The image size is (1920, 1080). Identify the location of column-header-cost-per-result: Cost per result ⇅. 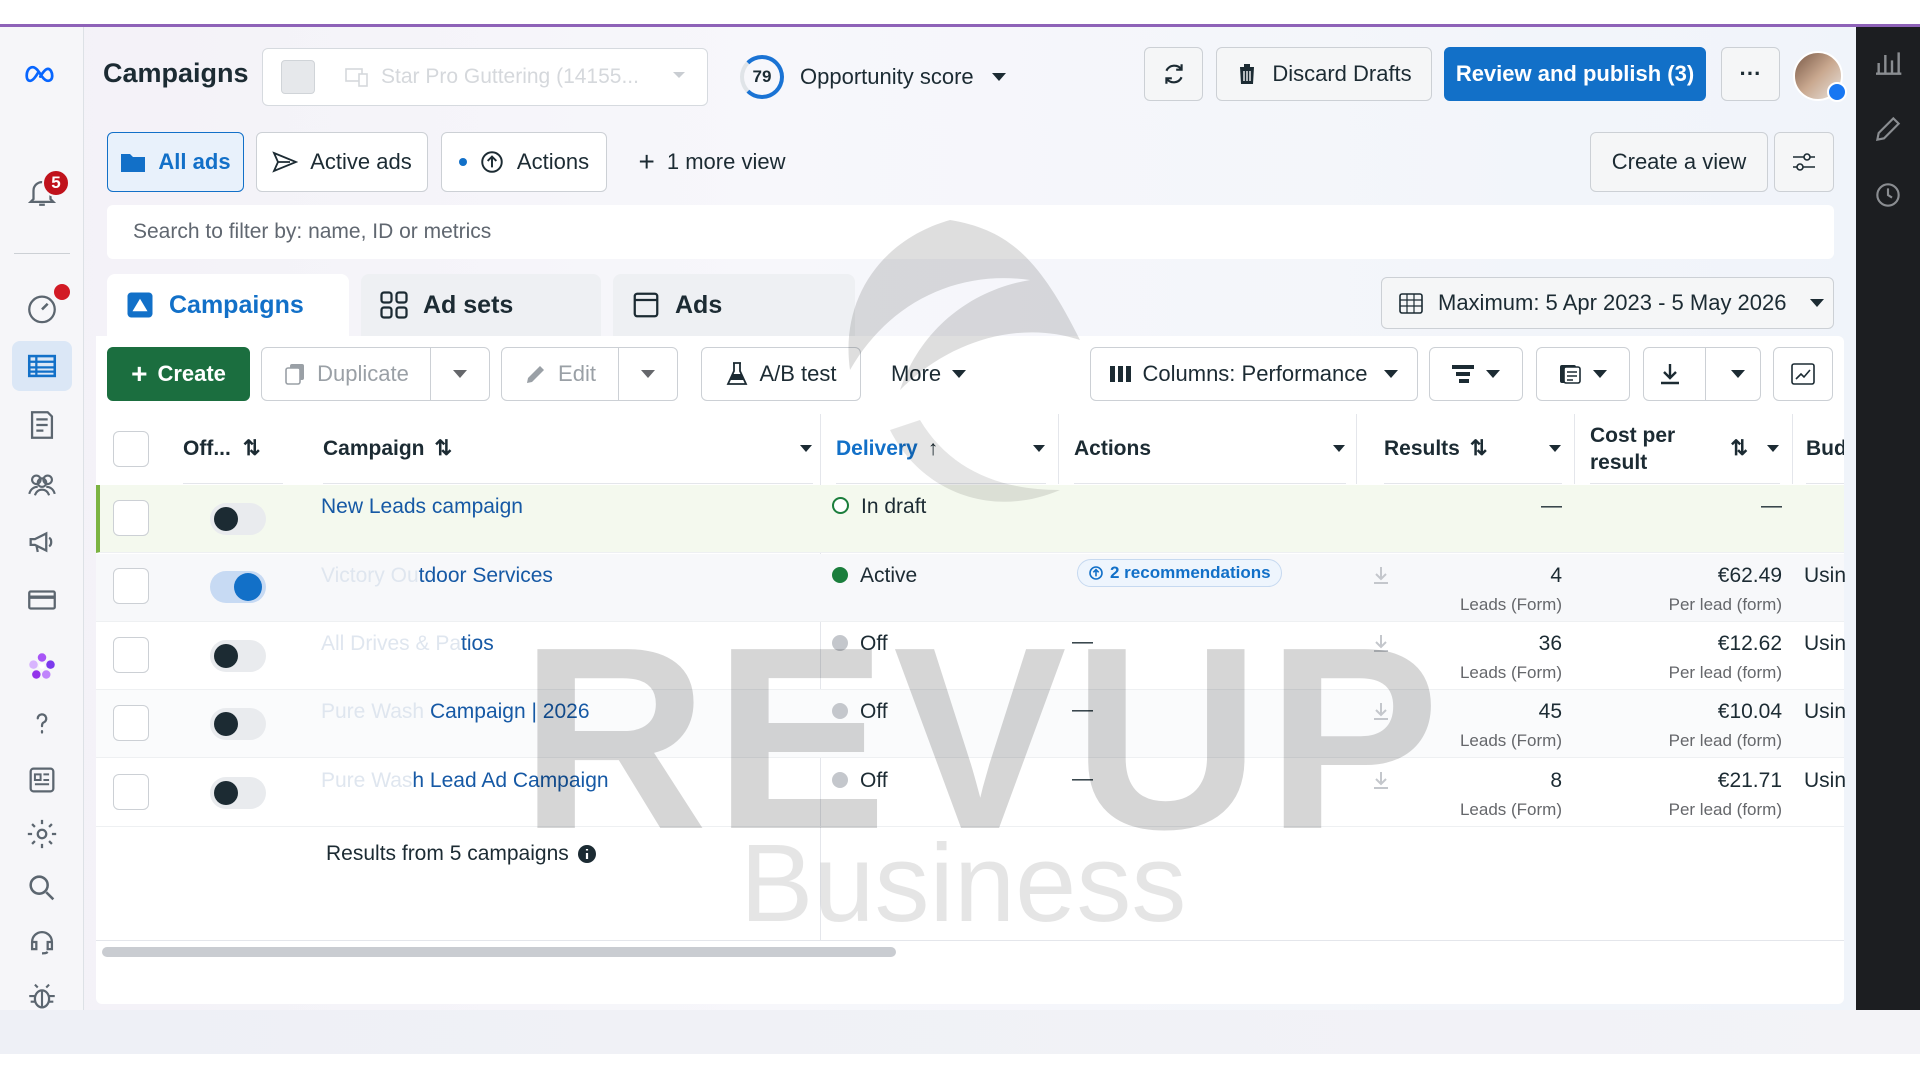
(1685, 449).